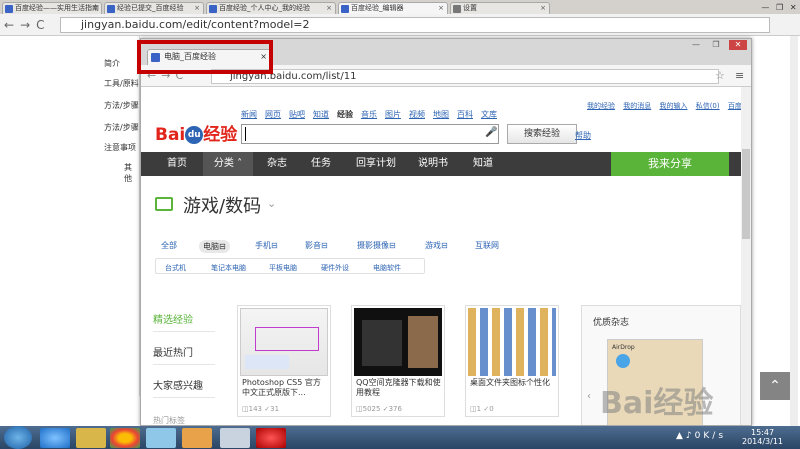  I want to click on nav-zhidao: 知道, so click(483, 164).